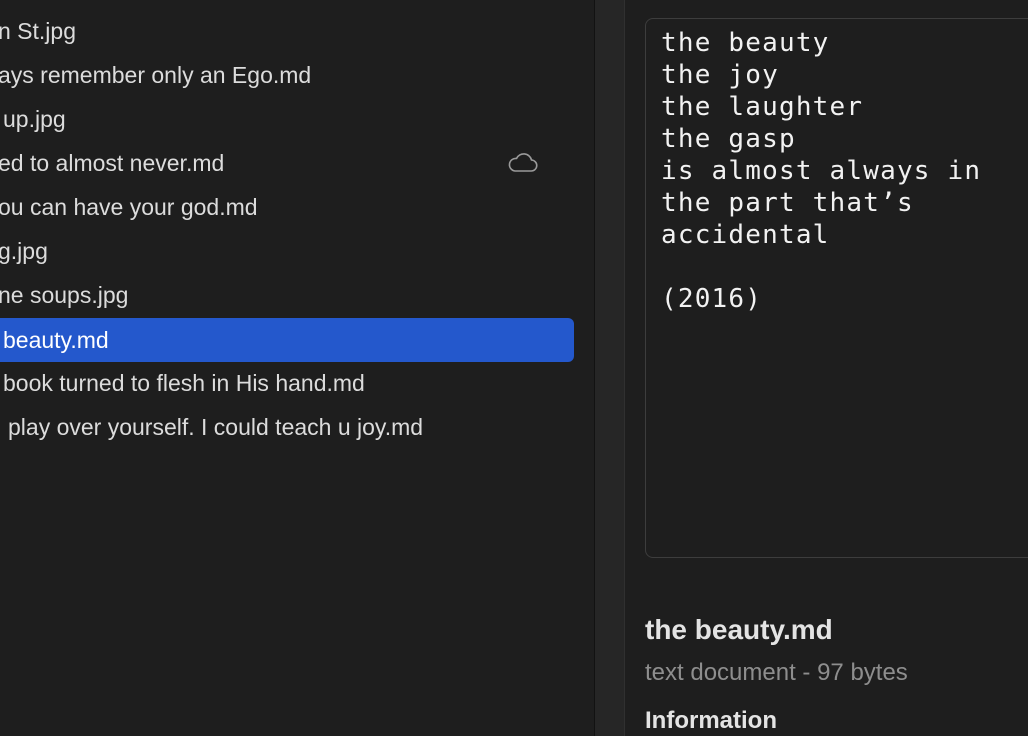 The image size is (1028, 736). What do you see at coordinates (24, 251) in the screenshot?
I see `file-name: g.jpg` at bounding box center [24, 251].